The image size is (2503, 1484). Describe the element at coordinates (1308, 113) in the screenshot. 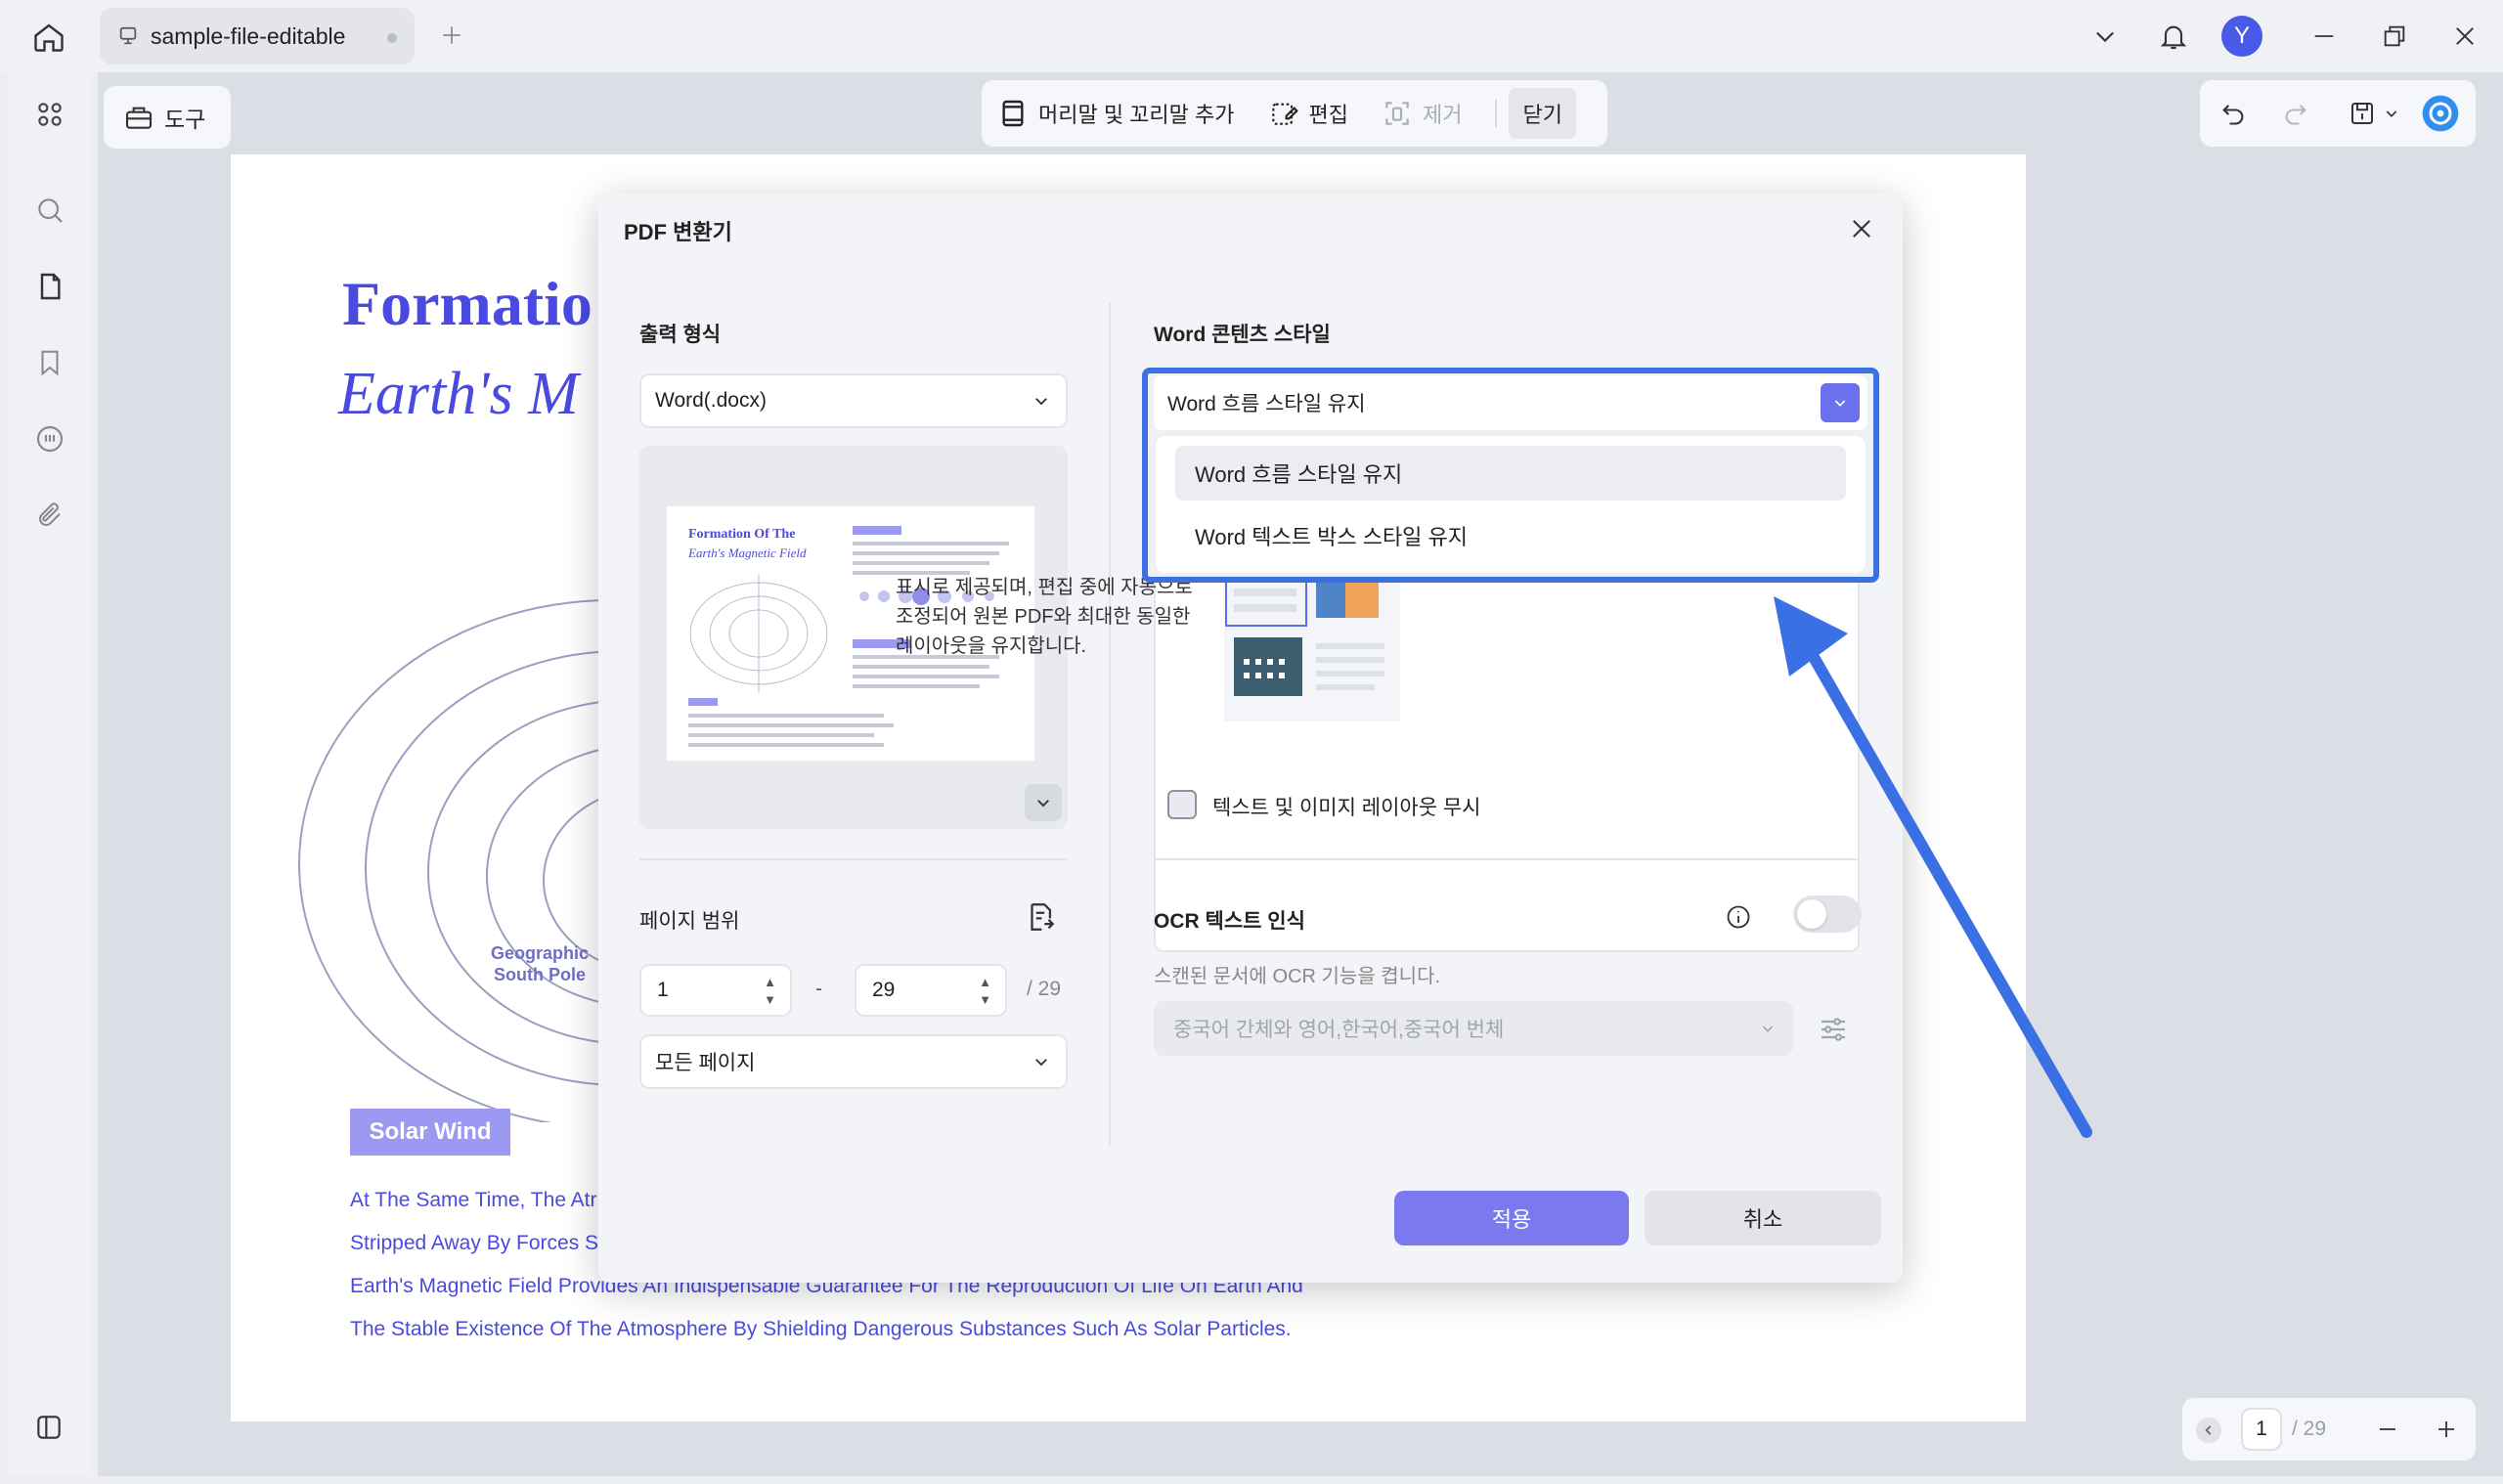

I see `edit-button: 편집` at that location.